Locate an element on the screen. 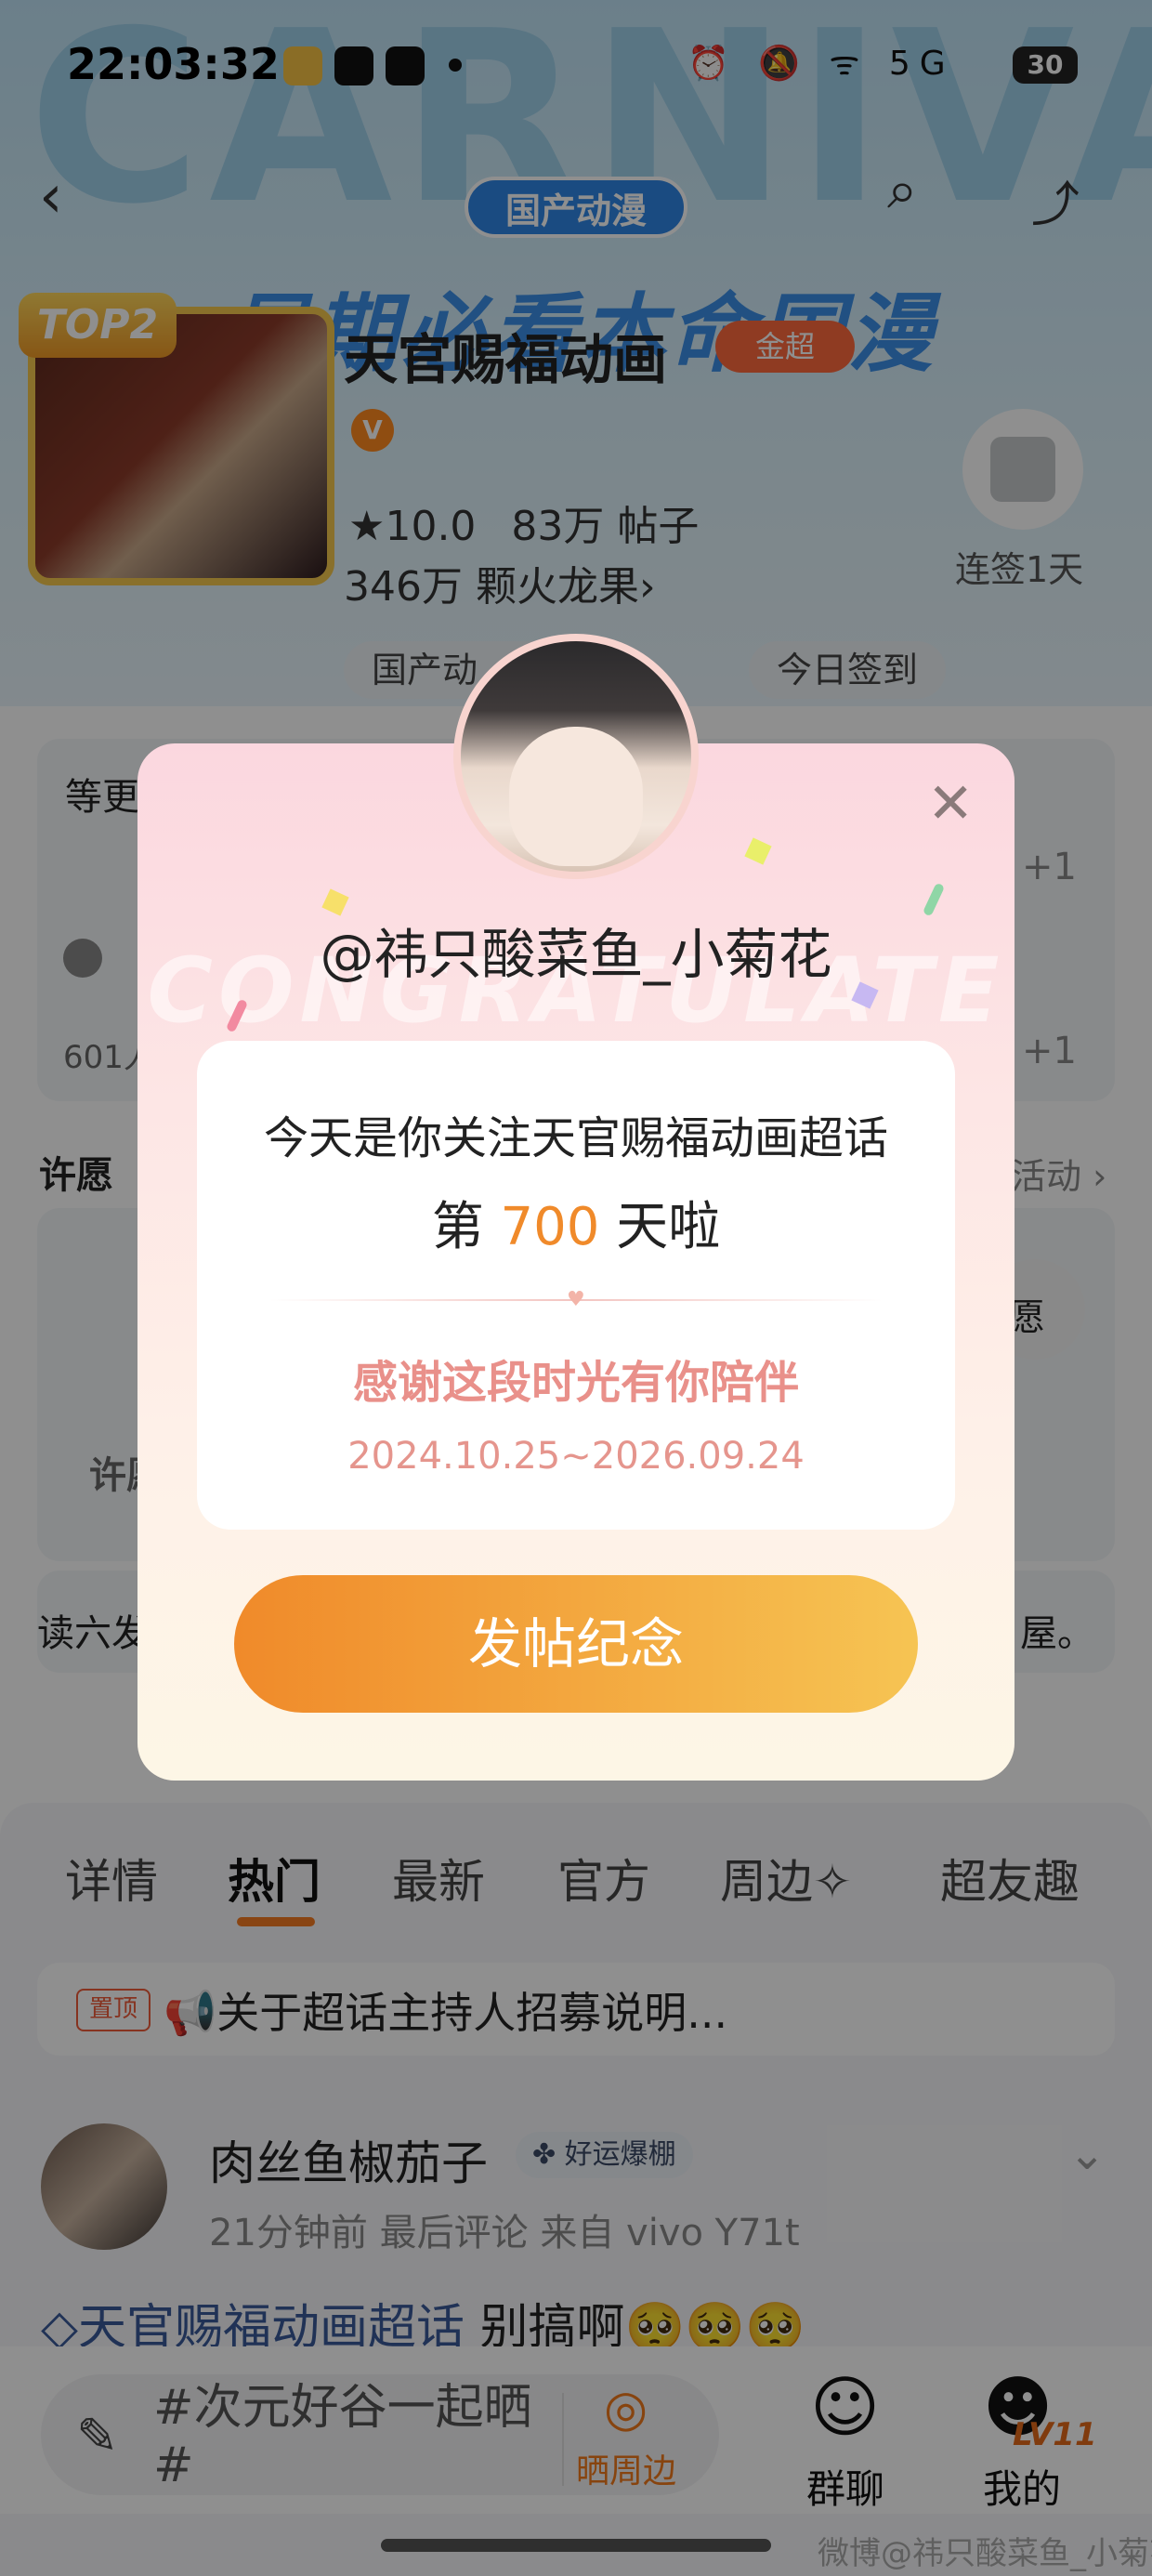  days-prefix: 第 is located at coordinates (466, 1227).